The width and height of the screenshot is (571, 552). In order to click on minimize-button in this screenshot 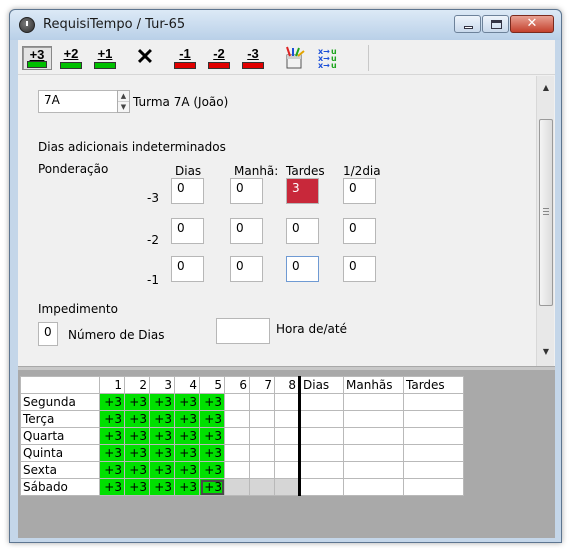, I will do `click(467, 24)`.